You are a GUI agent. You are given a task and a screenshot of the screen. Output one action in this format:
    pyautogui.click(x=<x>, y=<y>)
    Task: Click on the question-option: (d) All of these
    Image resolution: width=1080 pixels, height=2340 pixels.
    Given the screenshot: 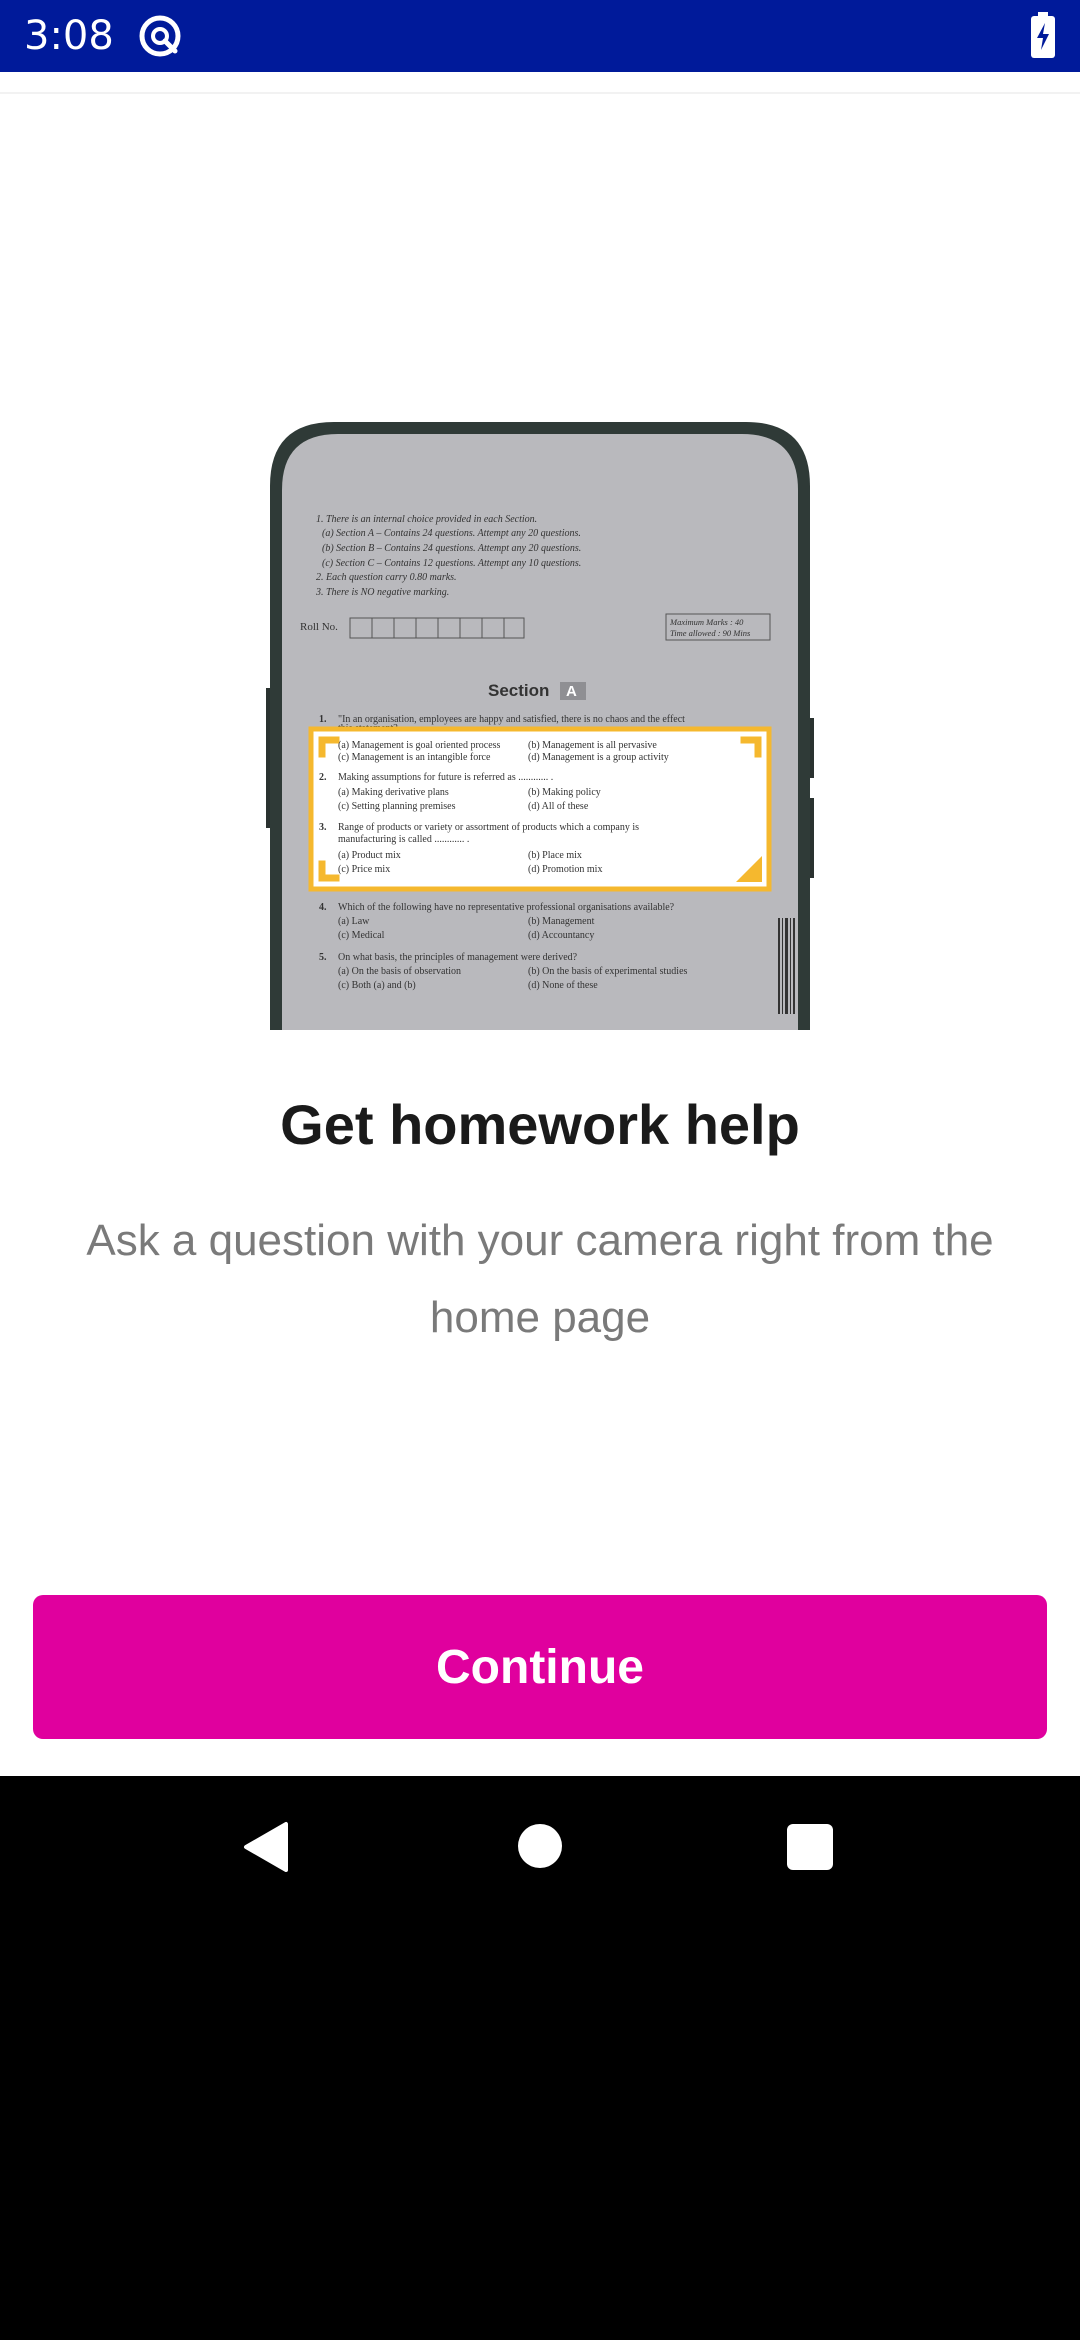 What is the action you would take?
    pyautogui.click(x=558, y=806)
    